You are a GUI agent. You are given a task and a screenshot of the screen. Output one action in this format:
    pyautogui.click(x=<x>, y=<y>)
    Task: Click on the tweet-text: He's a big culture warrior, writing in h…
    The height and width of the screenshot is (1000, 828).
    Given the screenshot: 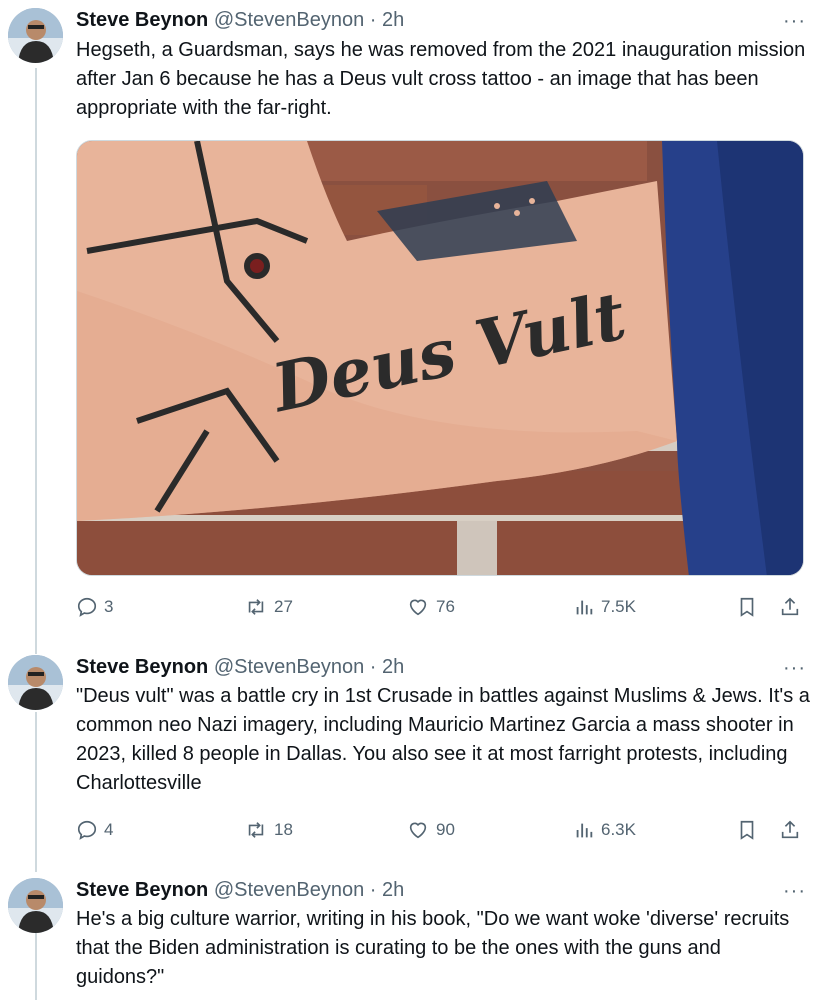 What is the action you would take?
    pyautogui.click(x=433, y=948)
    